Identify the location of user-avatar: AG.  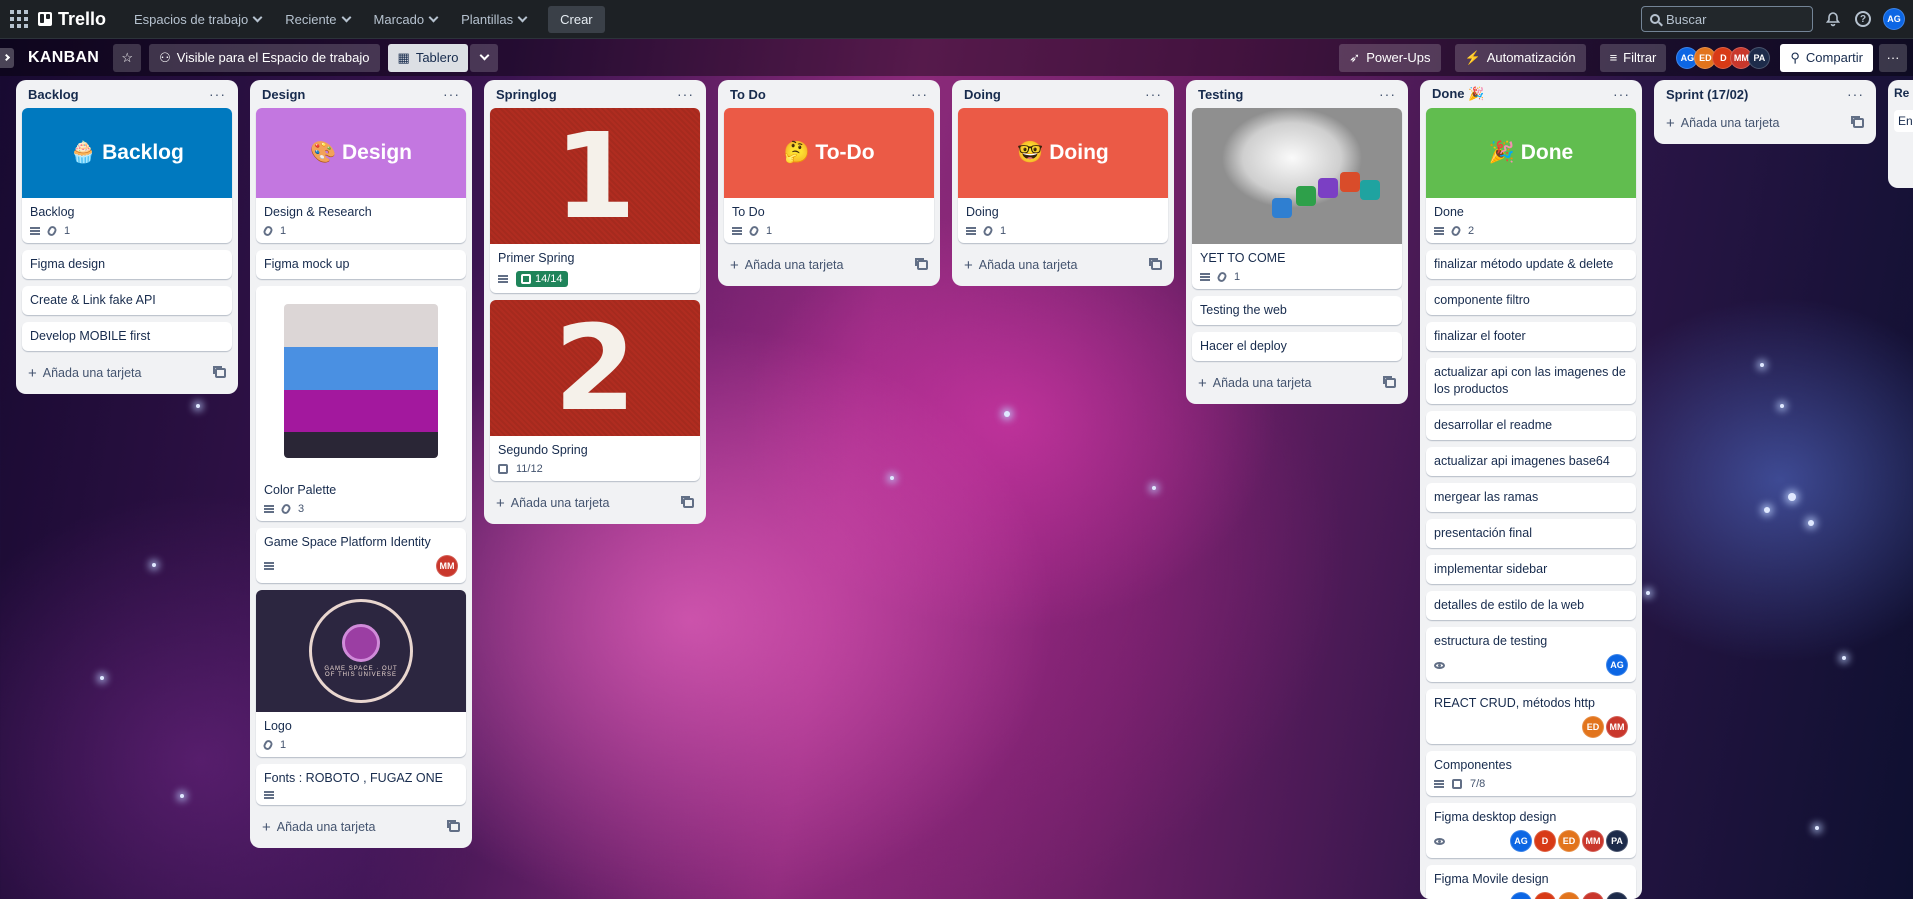
(1894, 19).